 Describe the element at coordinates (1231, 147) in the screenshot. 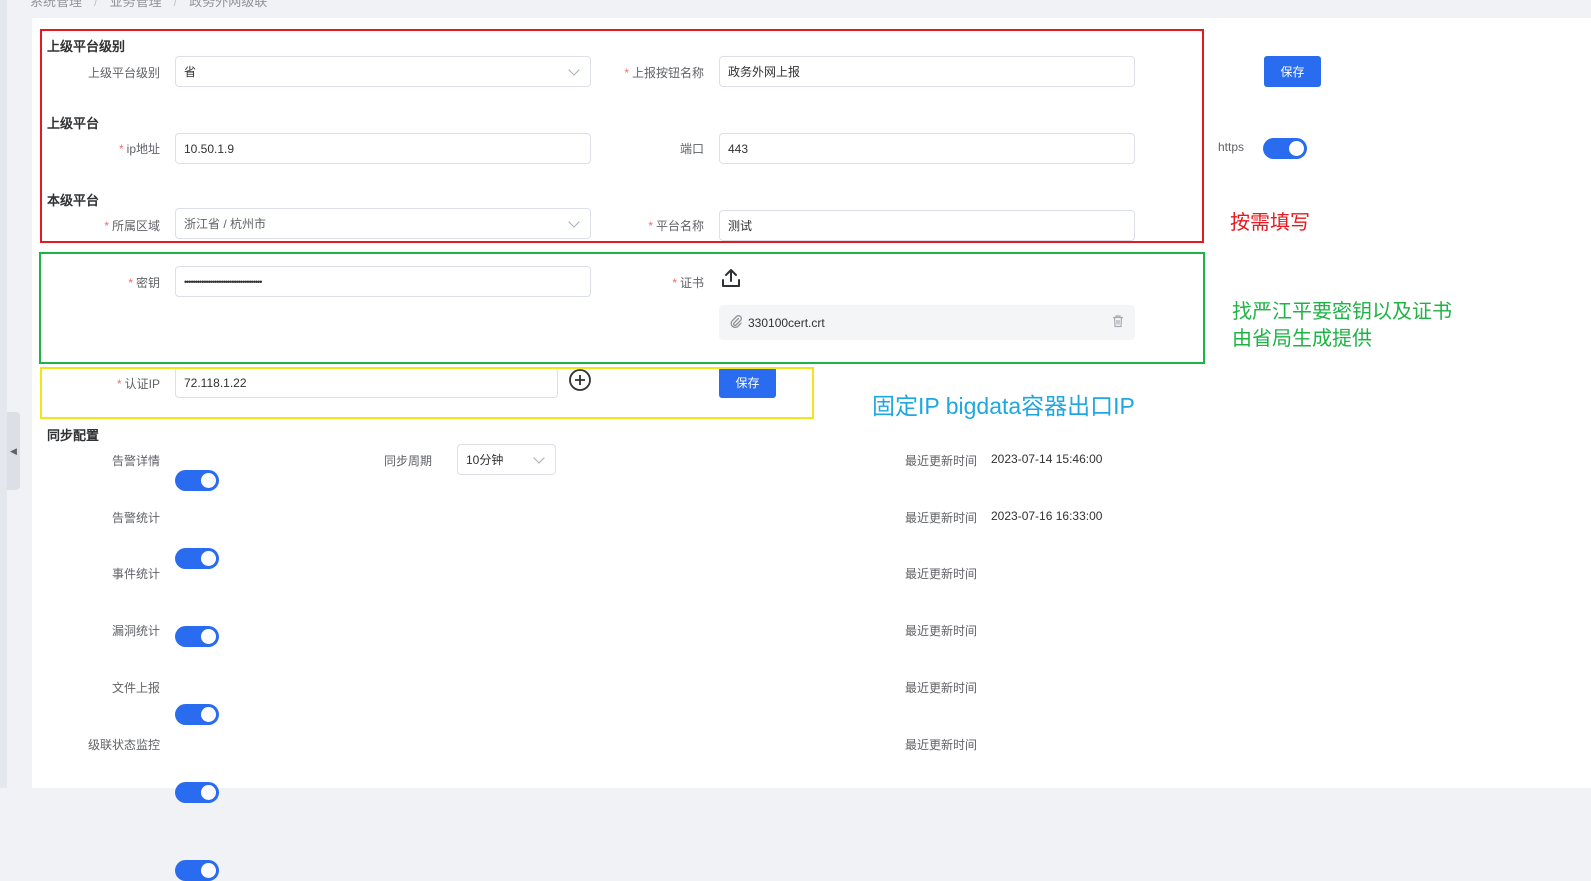

I see `https-label: https` at that location.